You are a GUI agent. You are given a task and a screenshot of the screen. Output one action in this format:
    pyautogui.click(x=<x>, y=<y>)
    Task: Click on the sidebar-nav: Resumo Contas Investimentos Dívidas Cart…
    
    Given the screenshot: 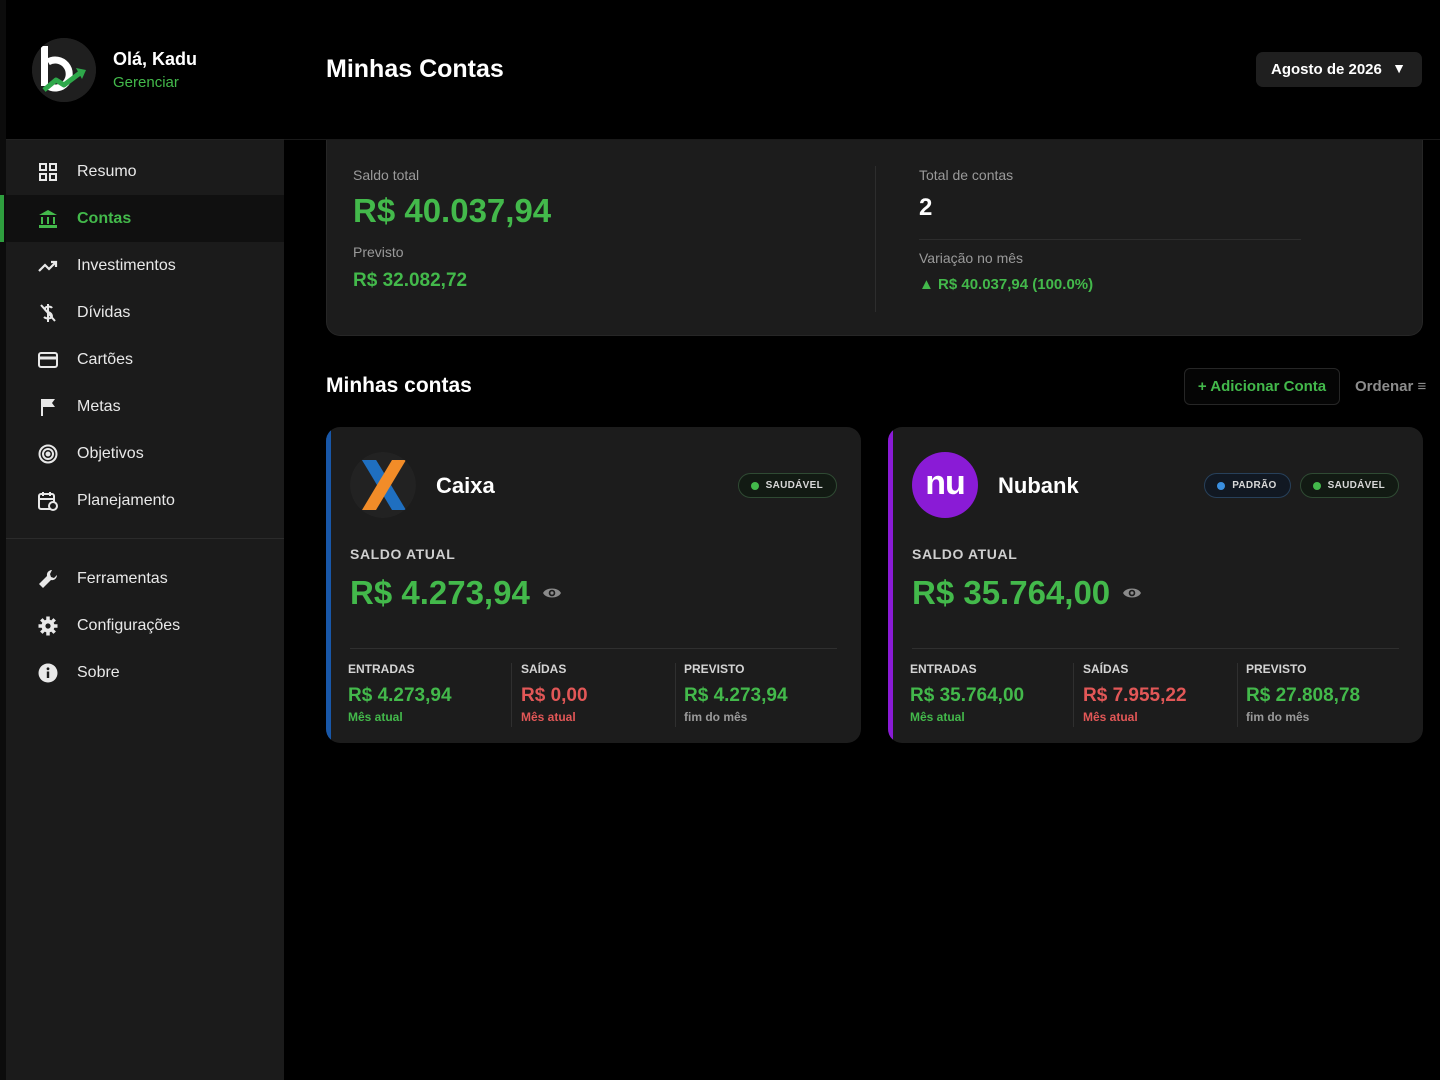 What is the action you would take?
    pyautogui.click(x=142, y=418)
    